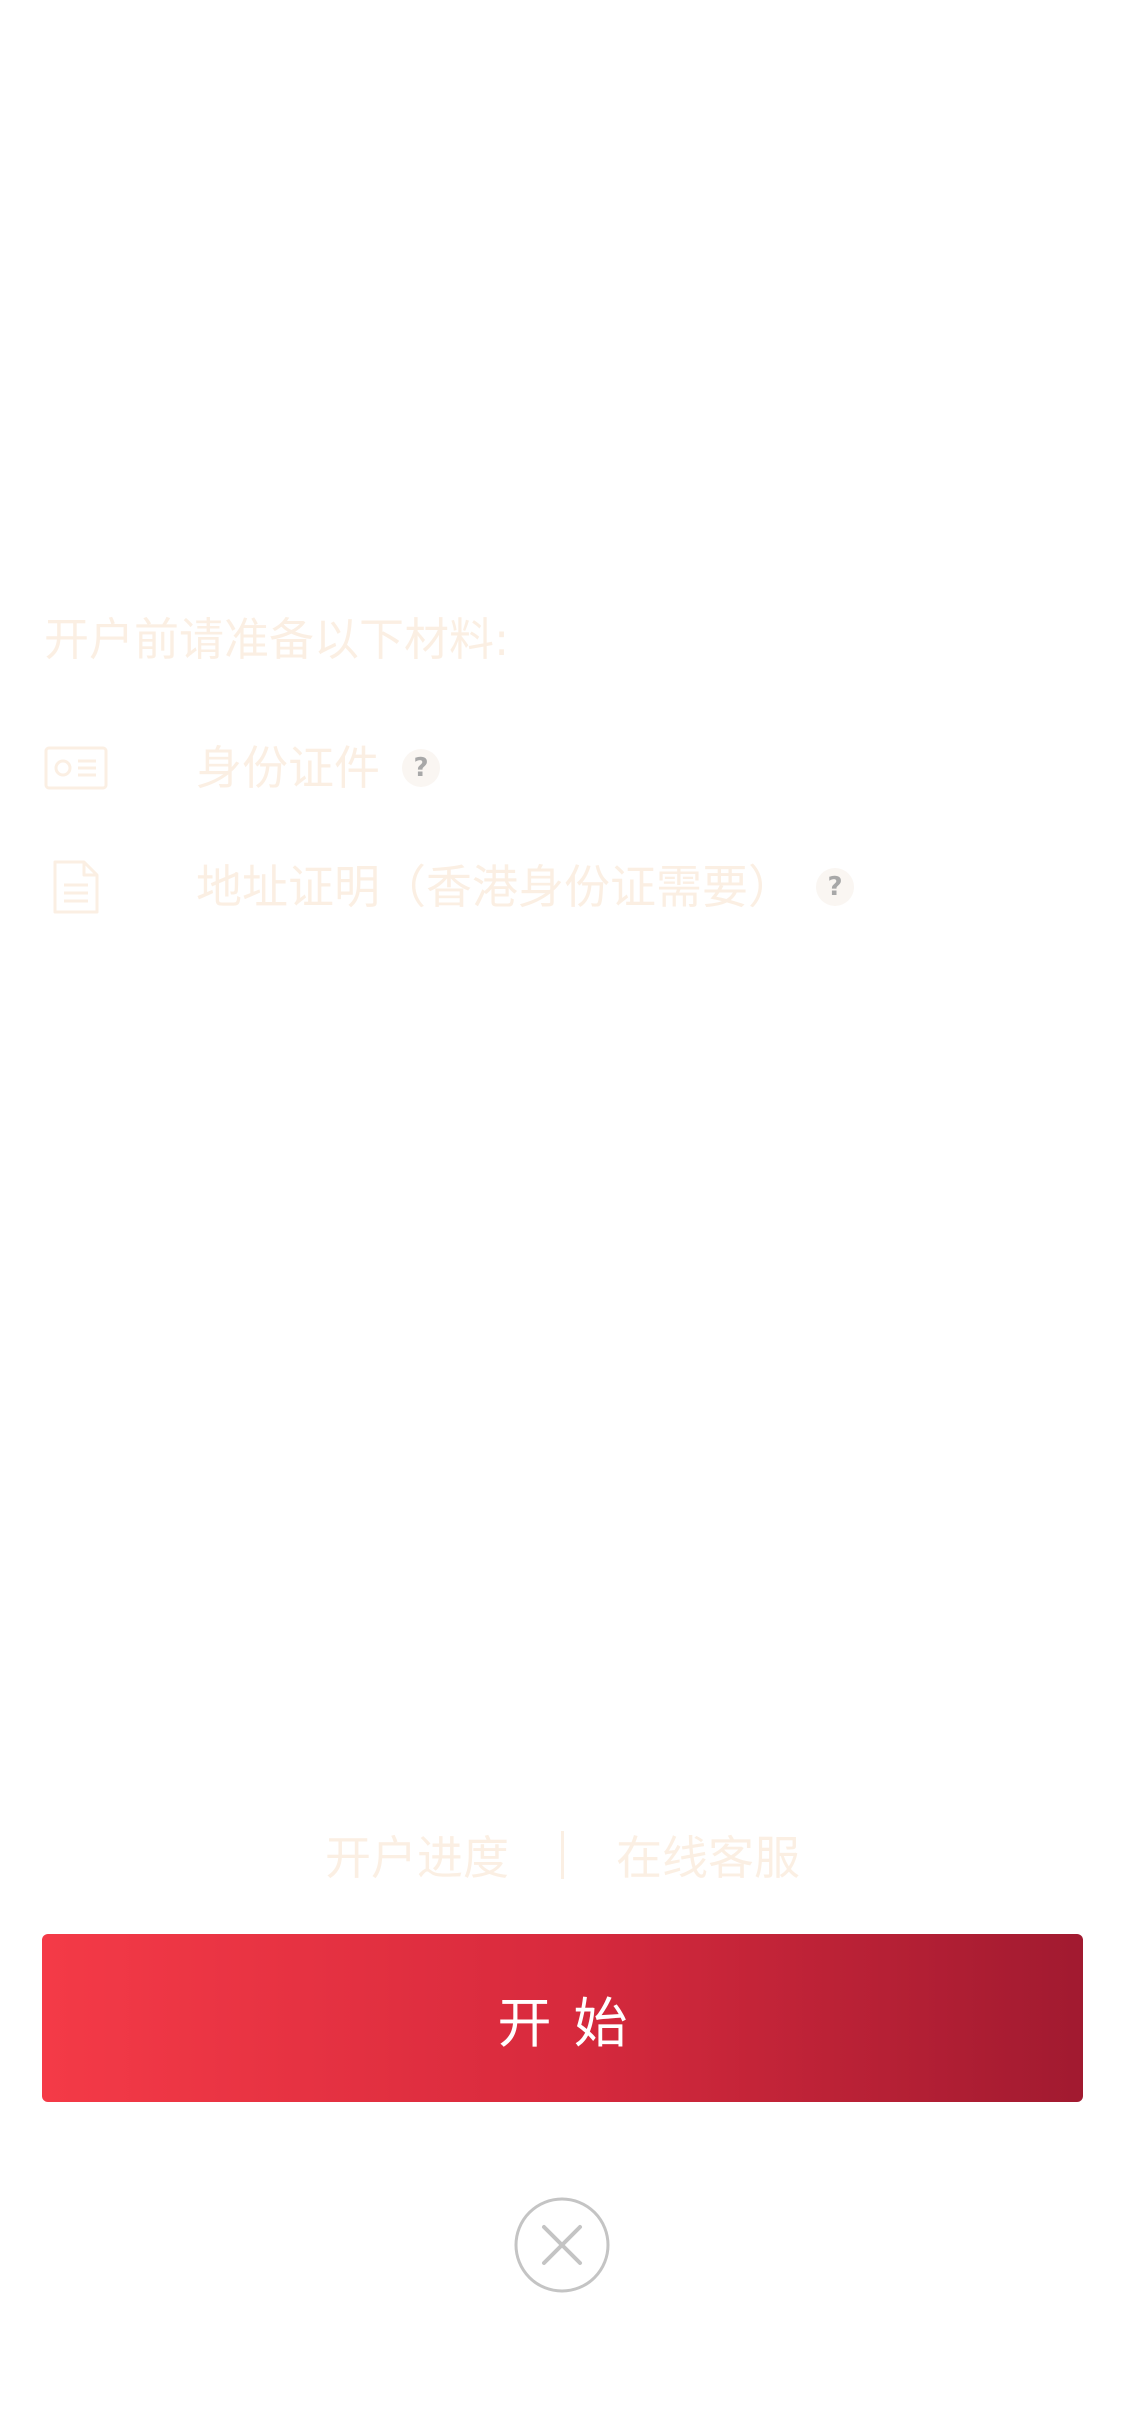 The height and width of the screenshot is (2436, 1125). I want to click on start-button: 开始, so click(562, 2018).